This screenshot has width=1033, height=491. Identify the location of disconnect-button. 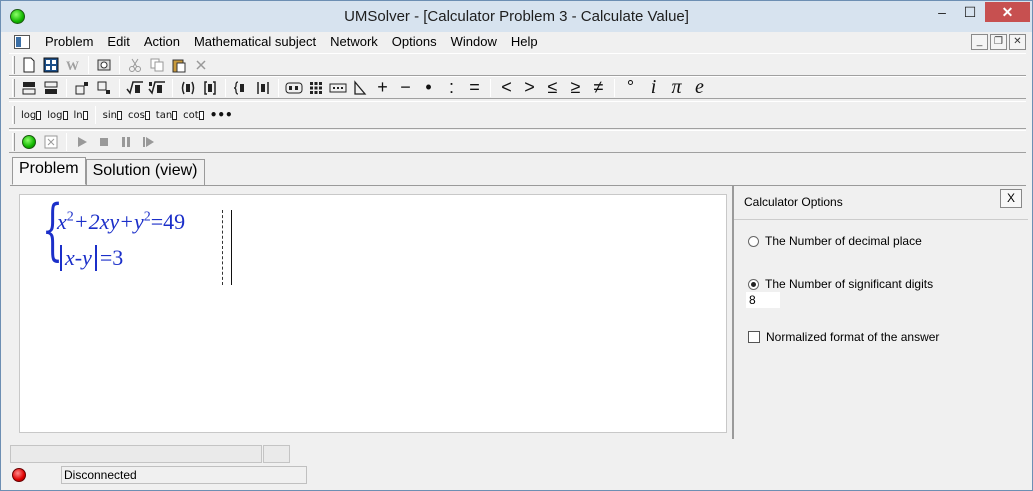
(51, 142).